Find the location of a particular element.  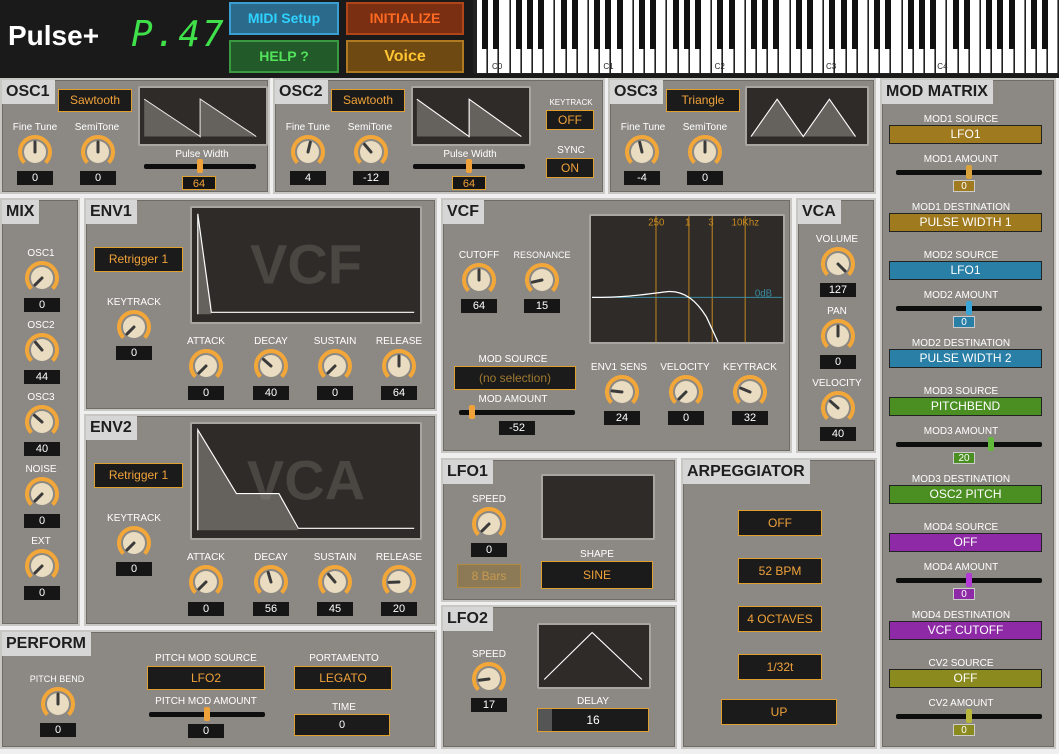

osc2-fine-tune-knob is located at coordinates (308, 152).